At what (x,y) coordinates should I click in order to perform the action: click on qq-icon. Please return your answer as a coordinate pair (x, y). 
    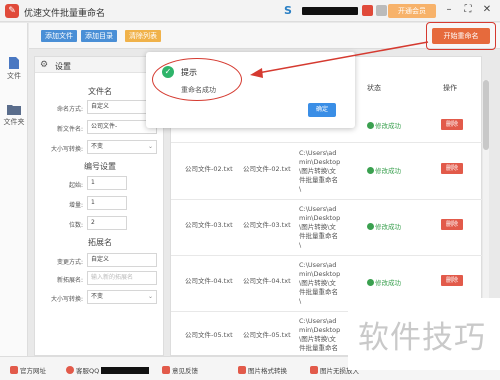
    Looking at the image, I should click on (70, 370).